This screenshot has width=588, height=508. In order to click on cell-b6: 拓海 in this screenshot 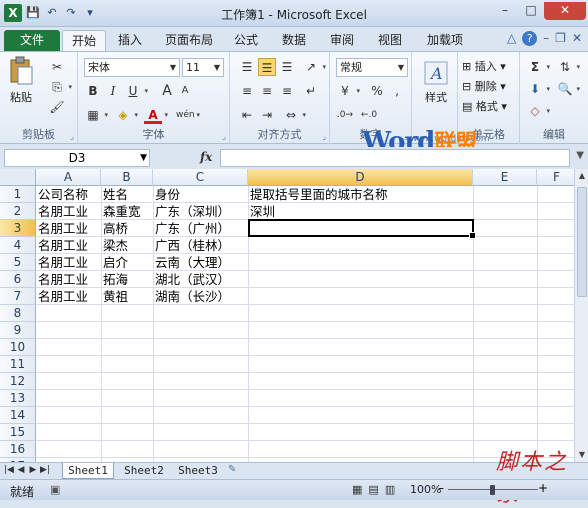, I will do `click(114, 279)`.